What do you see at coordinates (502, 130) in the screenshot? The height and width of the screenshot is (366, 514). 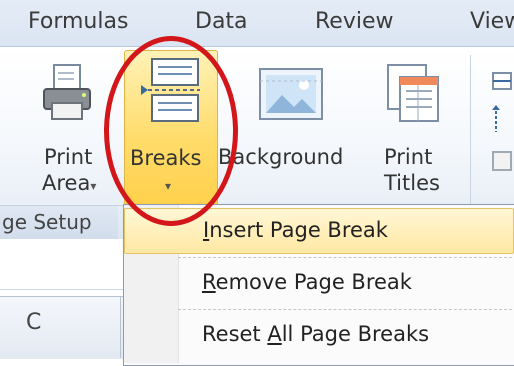 I see `scale-to-fit-icons` at bounding box center [502, 130].